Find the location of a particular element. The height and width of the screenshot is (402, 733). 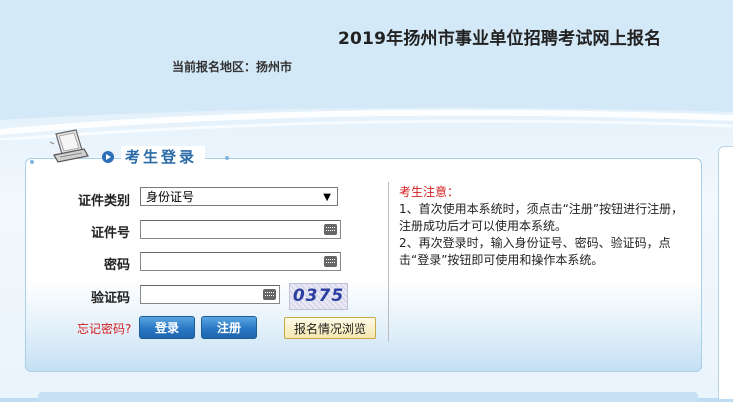

captcha-image: 0375 is located at coordinates (318, 296).